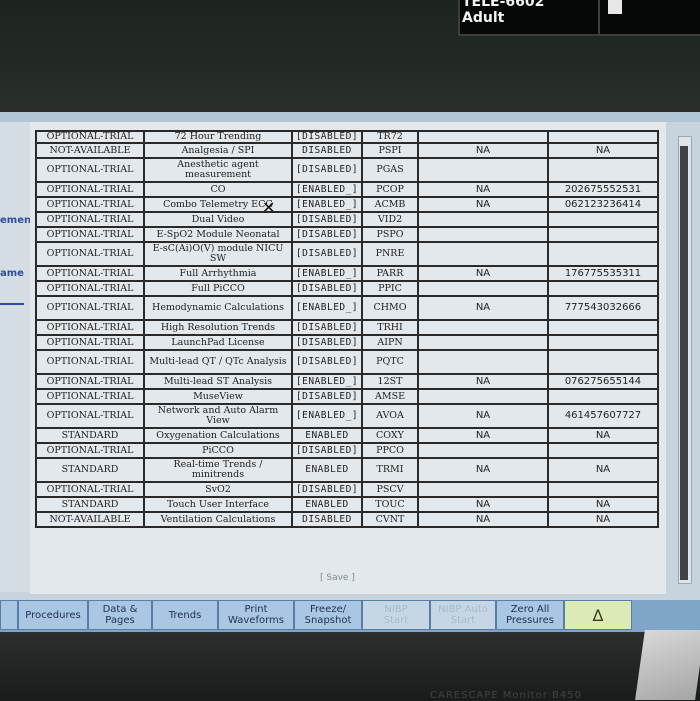 The width and height of the screenshot is (700, 701). What do you see at coordinates (269, 207) in the screenshot?
I see `close-icon: ✕` at bounding box center [269, 207].